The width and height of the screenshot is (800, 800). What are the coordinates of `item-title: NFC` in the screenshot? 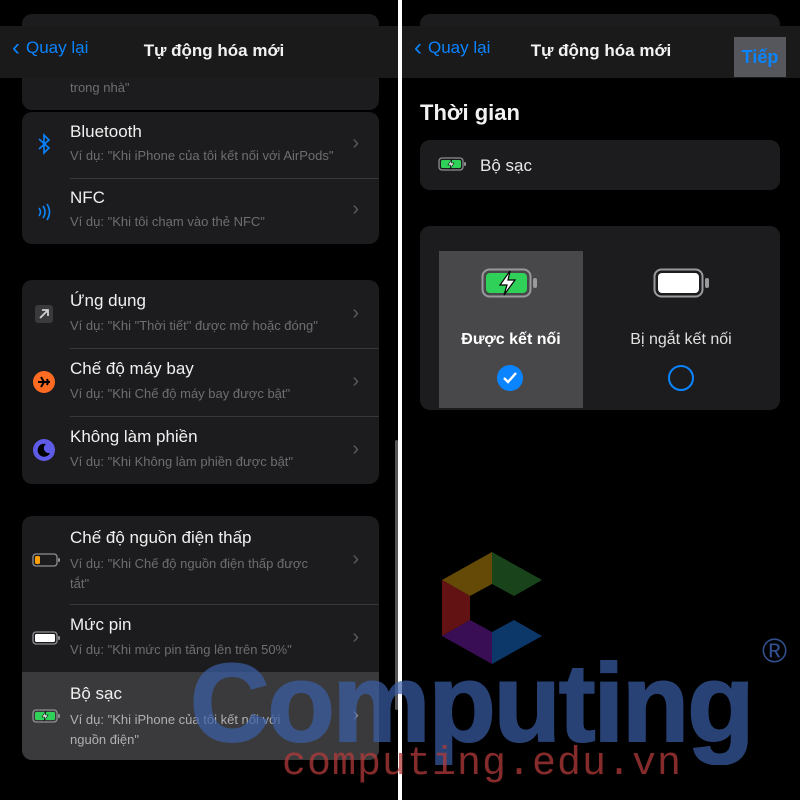 It's located at (87, 197).